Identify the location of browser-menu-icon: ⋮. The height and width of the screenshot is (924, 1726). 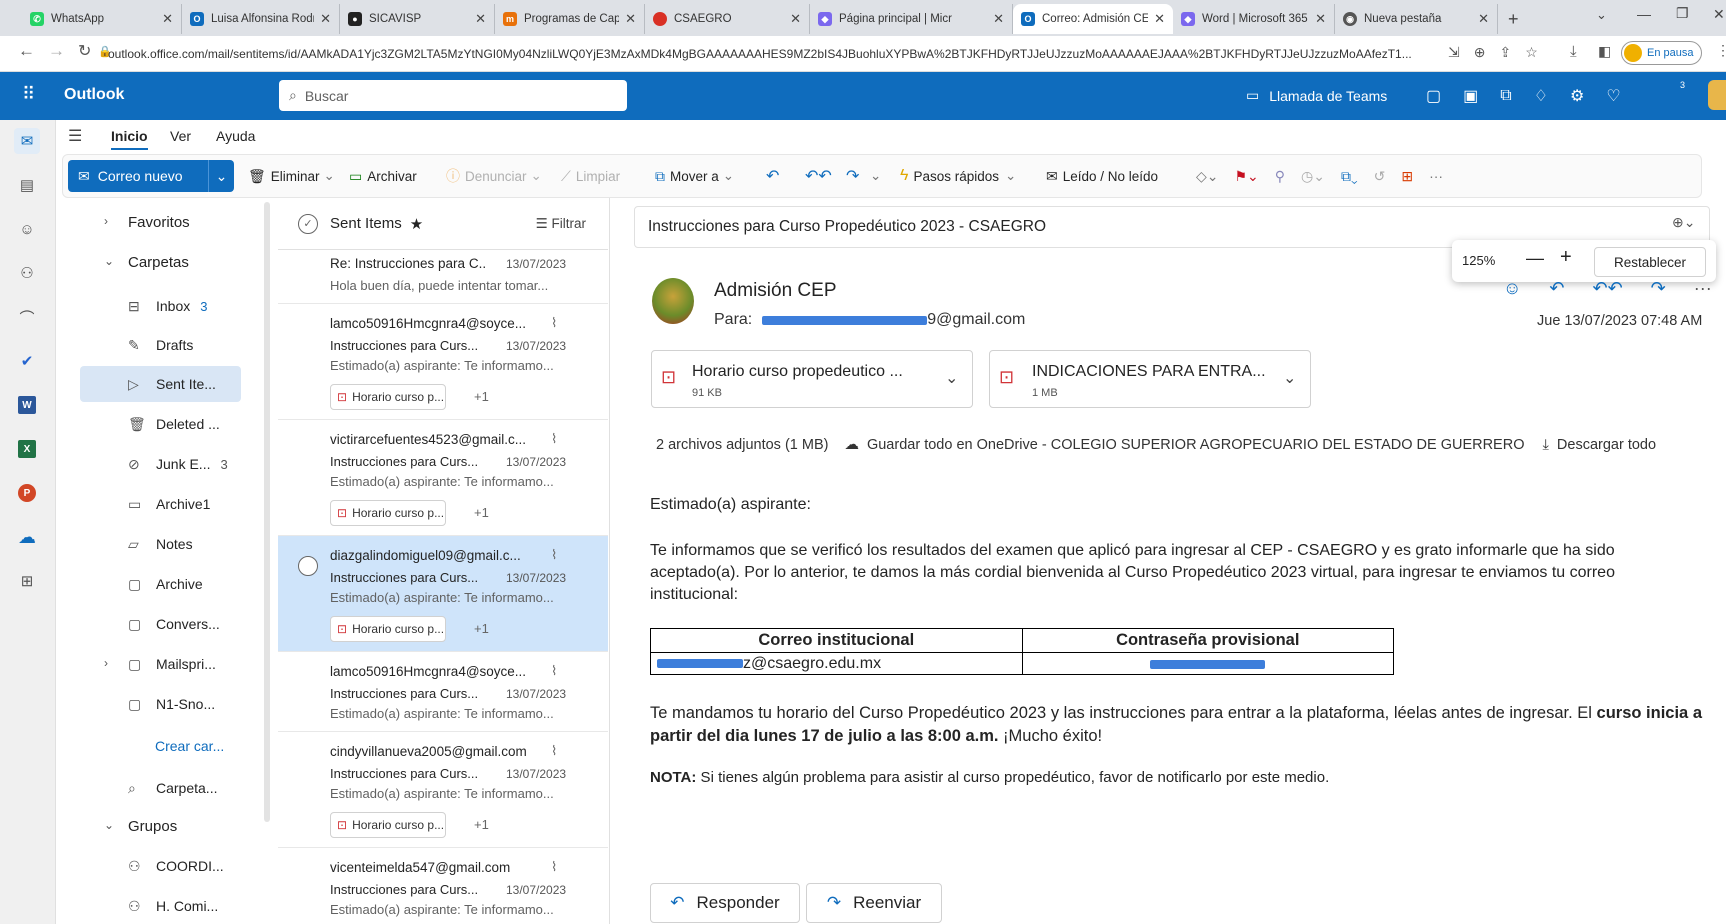
(1721, 50).